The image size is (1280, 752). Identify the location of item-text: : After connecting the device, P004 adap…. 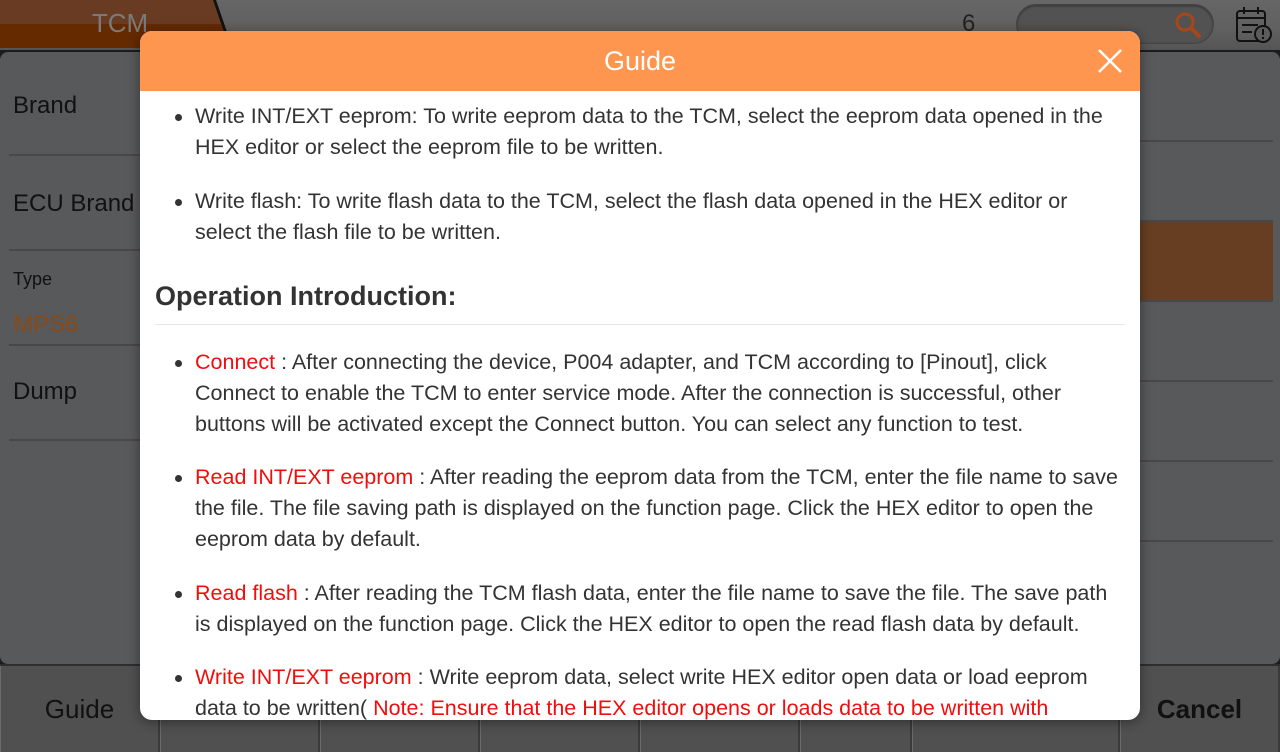
(628, 393).